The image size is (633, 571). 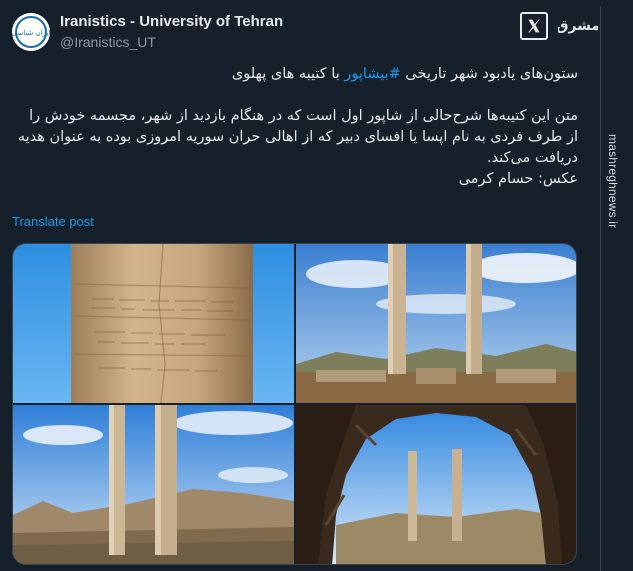 What do you see at coordinates (436, 323) in the screenshot?
I see `photo-two-columns-ruins` at bounding box center [436, 323].